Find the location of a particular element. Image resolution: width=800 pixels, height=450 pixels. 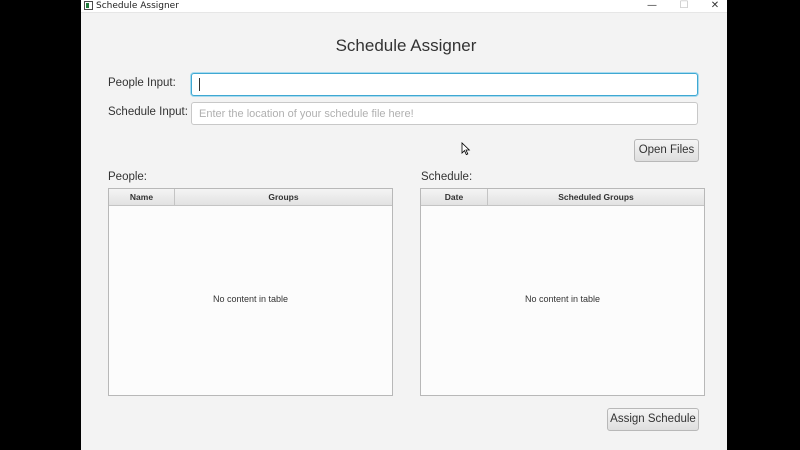

minimize-button: — is located at coordinates (652, 6).